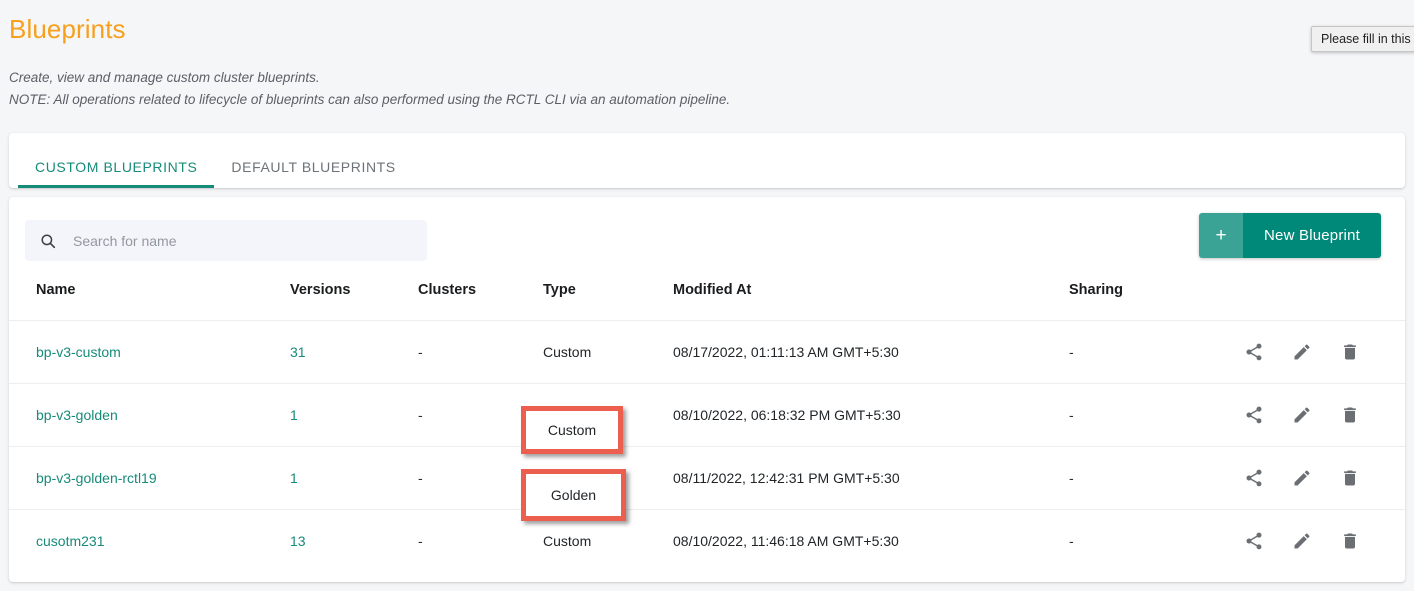 The height and width of the screenshot is (591, 1414). I want to click on plus-icon: +, so click(1221, 235).